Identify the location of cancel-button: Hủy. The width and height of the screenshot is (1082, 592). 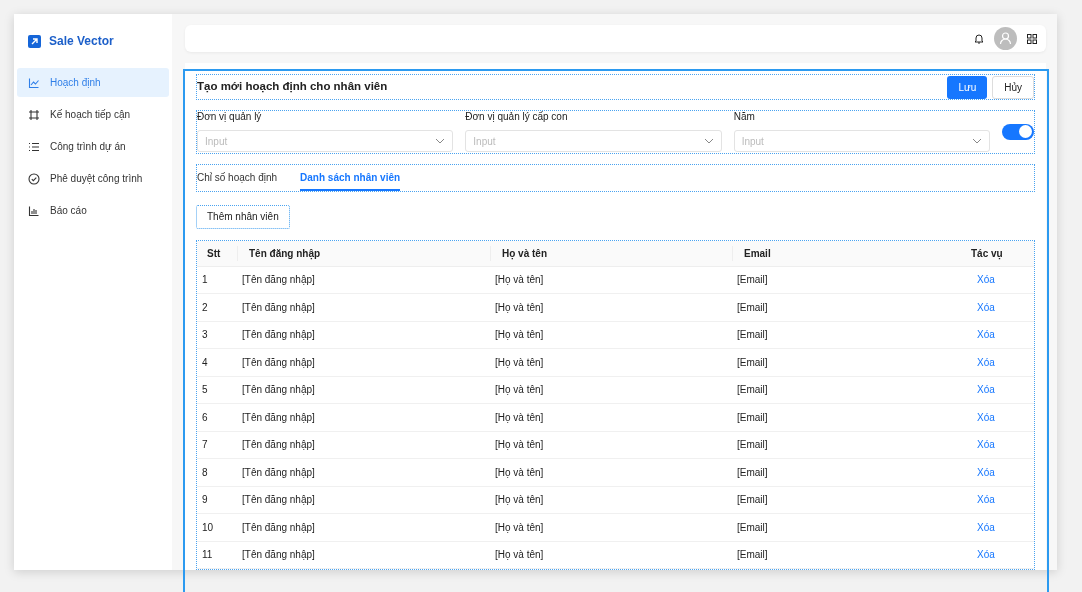
(1013, 87).